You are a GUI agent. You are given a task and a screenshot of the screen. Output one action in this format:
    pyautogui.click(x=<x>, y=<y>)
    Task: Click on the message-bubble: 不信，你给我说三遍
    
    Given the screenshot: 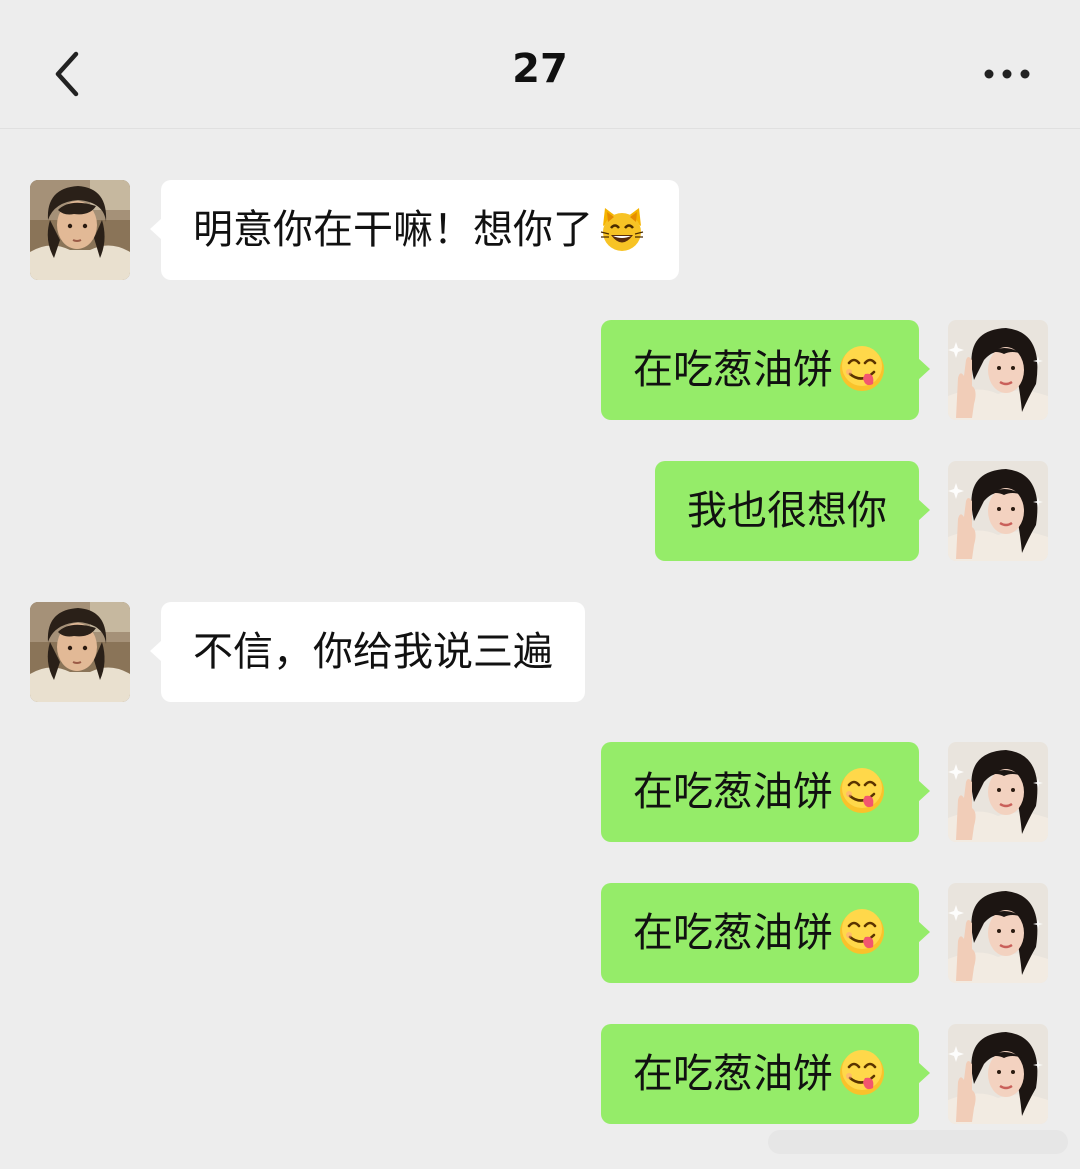 What is the action you would take?
    pyautogui.click(x=373, y=652)
    